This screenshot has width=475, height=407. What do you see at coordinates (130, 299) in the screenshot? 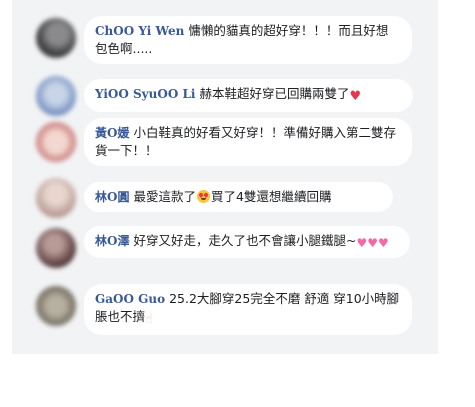
I see `commenter-name: GaOO Guo` at bounding box center [130, 299].